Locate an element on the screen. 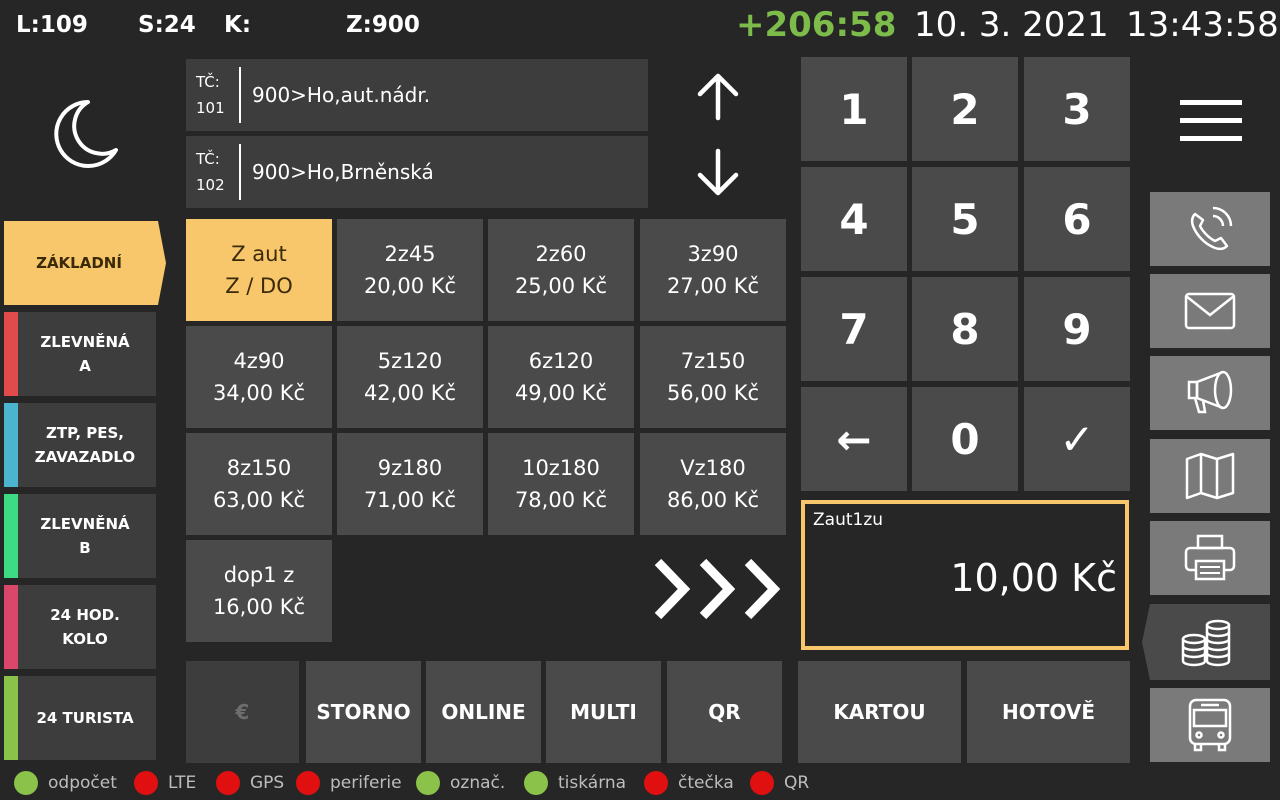 Image resolution: width=1280 pixels, height=800 pixels. key-7: 7 is located at coordinates (854, 329).